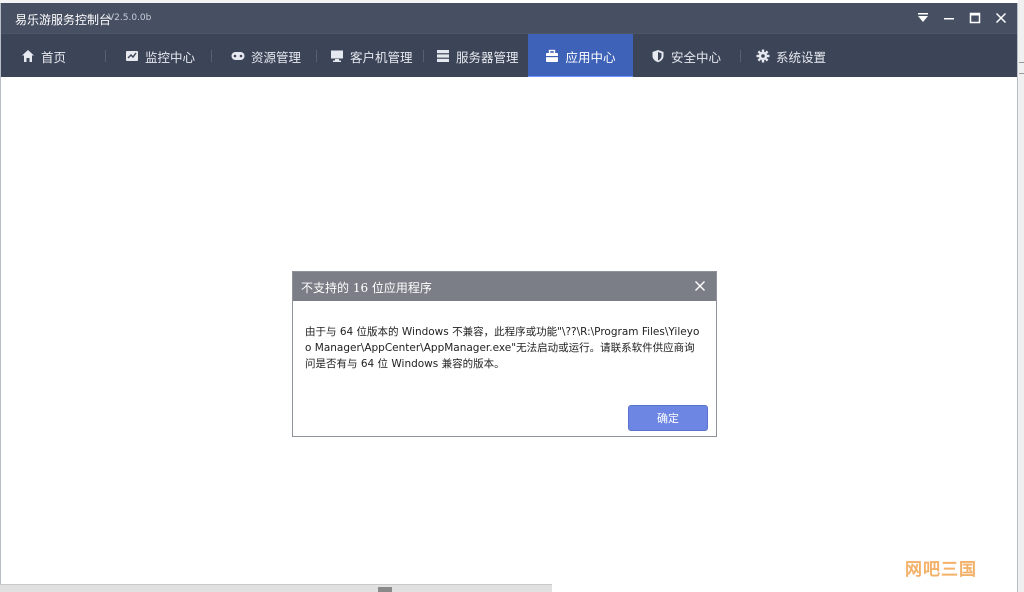  What do you see at coordinates (443, 56) in the screenshot?
I see `server-icon` at bounding box center [443, 56].